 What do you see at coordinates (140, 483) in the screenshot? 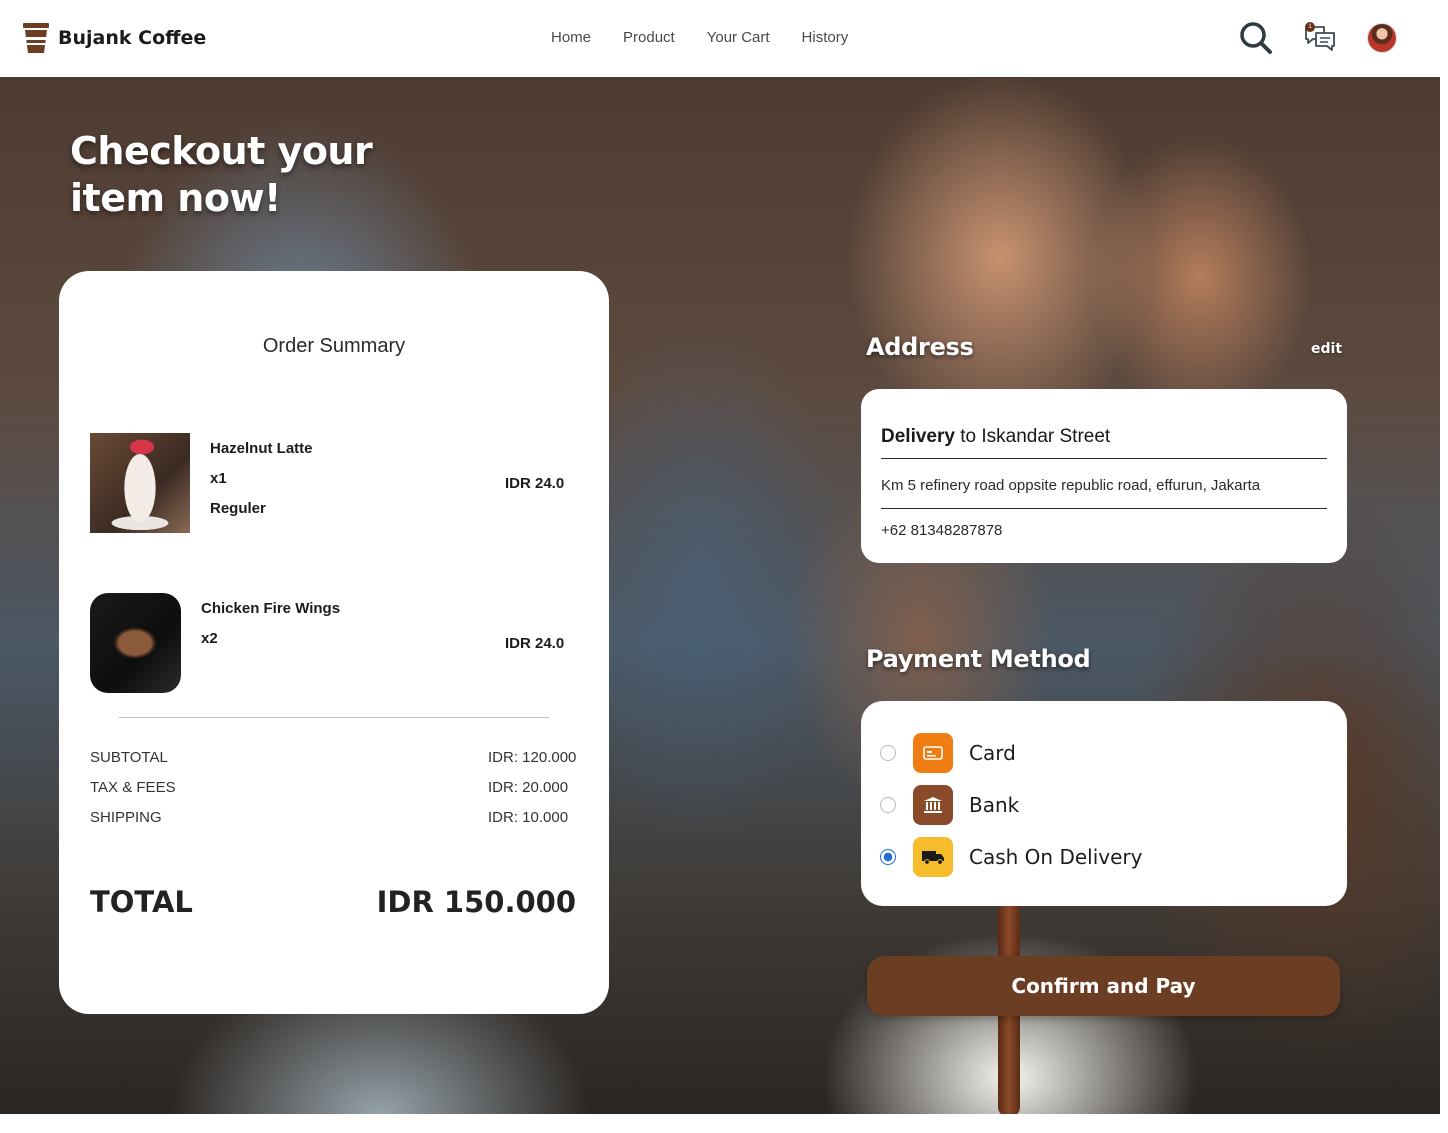
I see `hazelnut-latte-image` at bounding box center [140, 483].